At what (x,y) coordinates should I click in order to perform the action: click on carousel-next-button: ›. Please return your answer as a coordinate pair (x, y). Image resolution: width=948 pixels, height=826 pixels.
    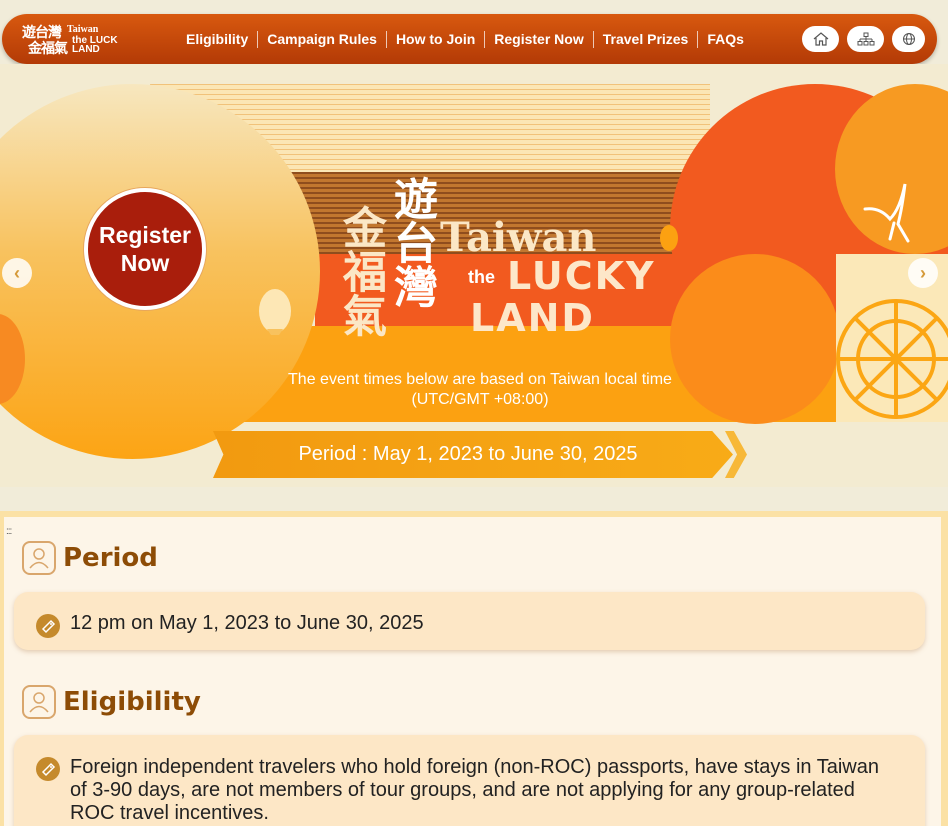
    Looking at the image, I should click on (923, 273).